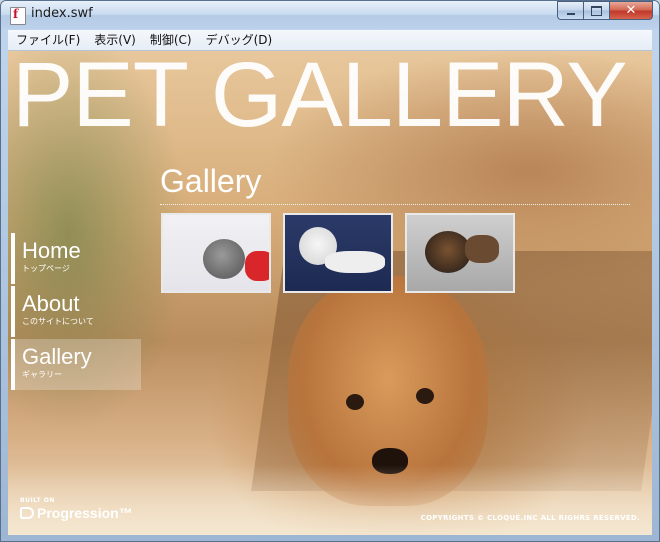 The height and width of the screenshot is (542, 660). Describe the element at coordinates (482, 249) in the screenshot. I see `shiba-paw` at that location.